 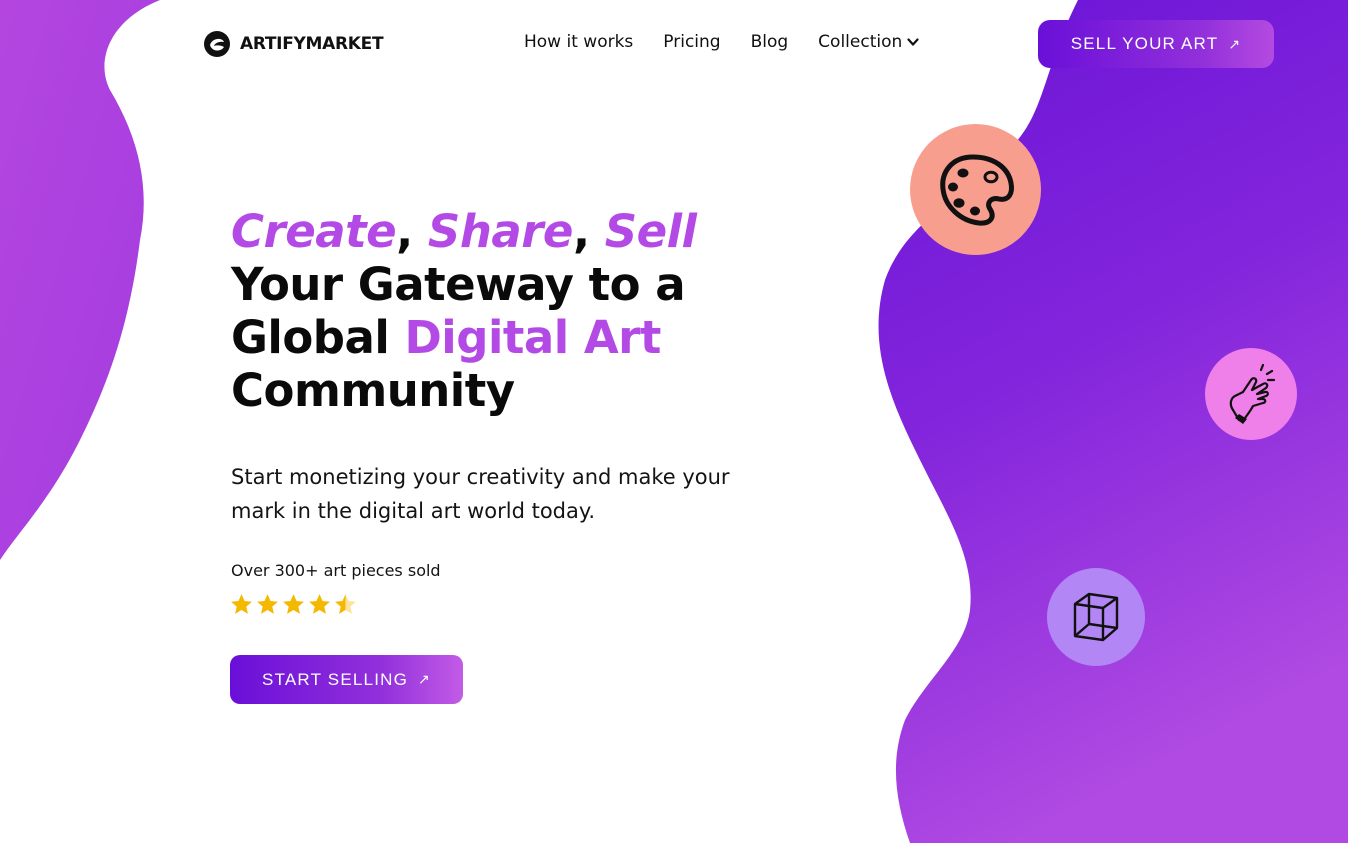 I want to click on logo-mark-icon, so click(x=217, y=44).